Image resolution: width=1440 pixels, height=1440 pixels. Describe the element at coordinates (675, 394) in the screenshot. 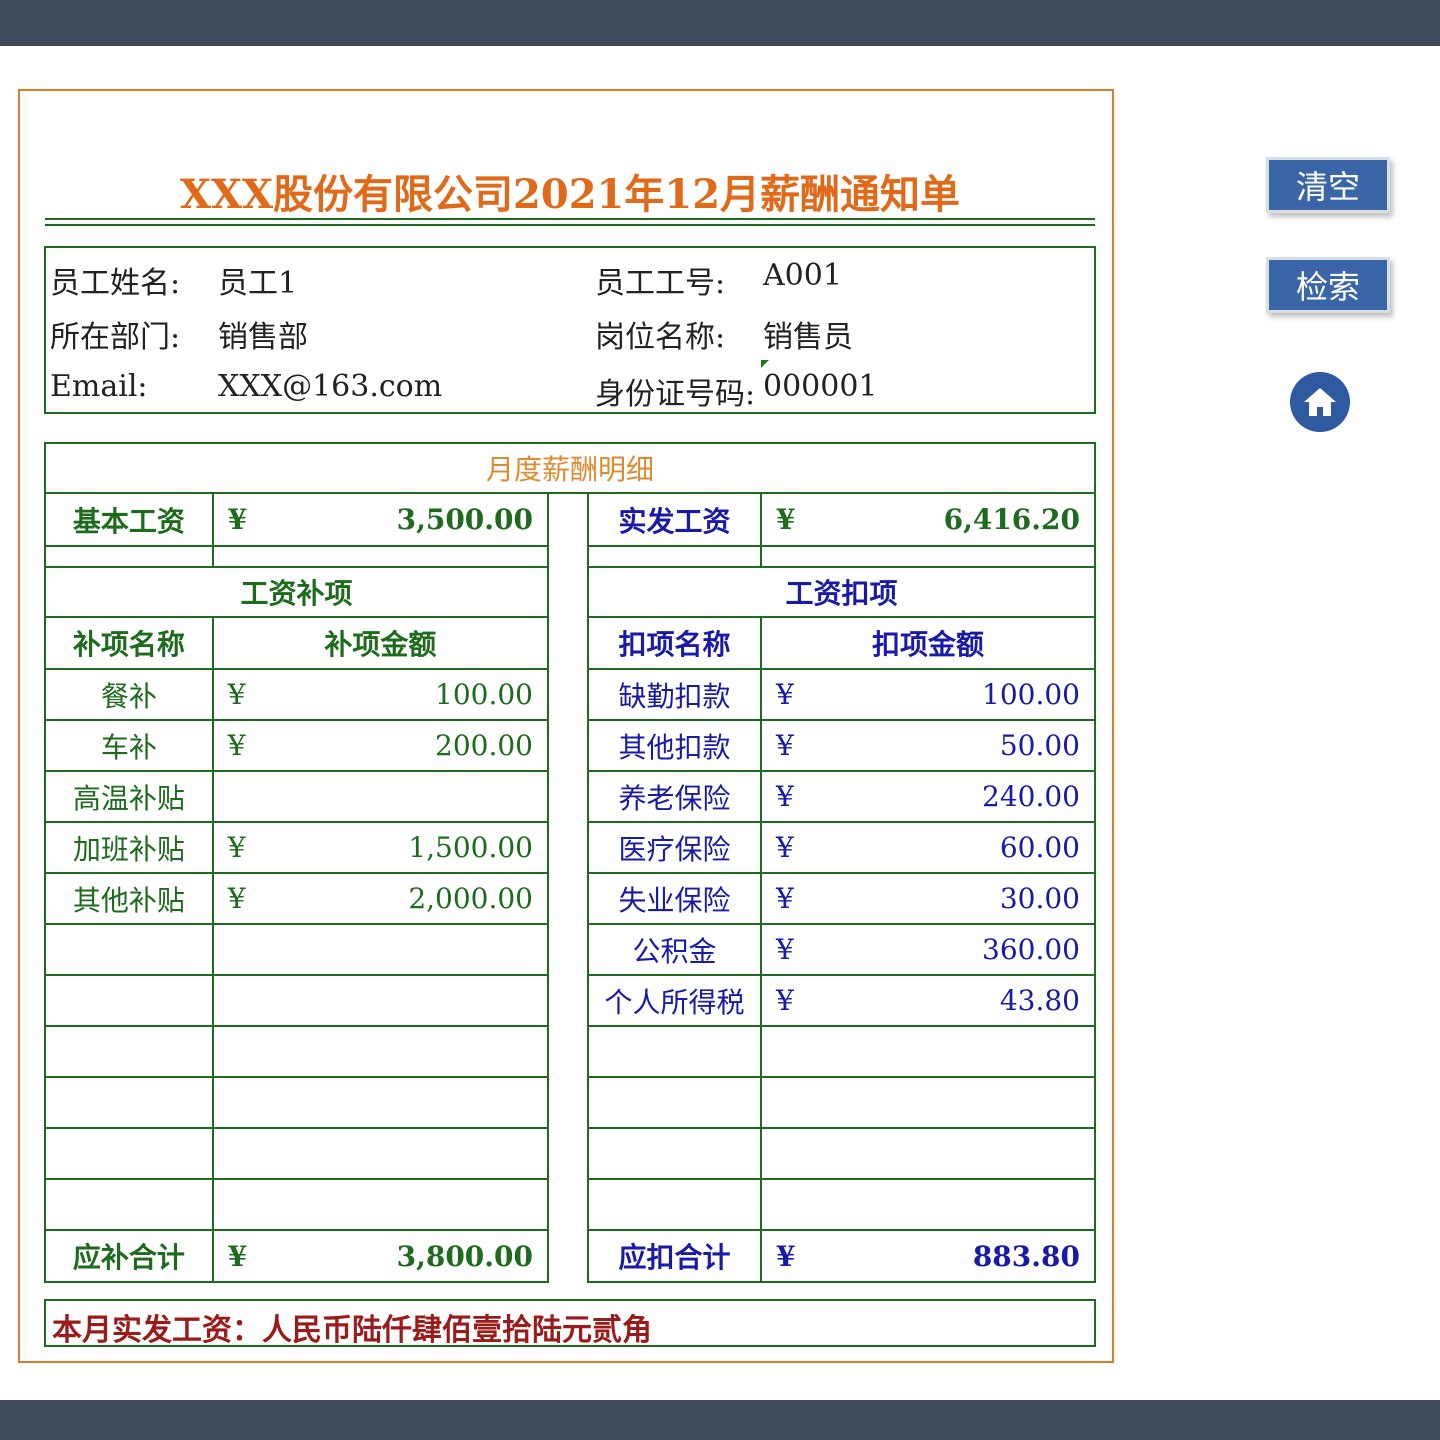

I see `idcard-label: 身份证号码:` at that location.